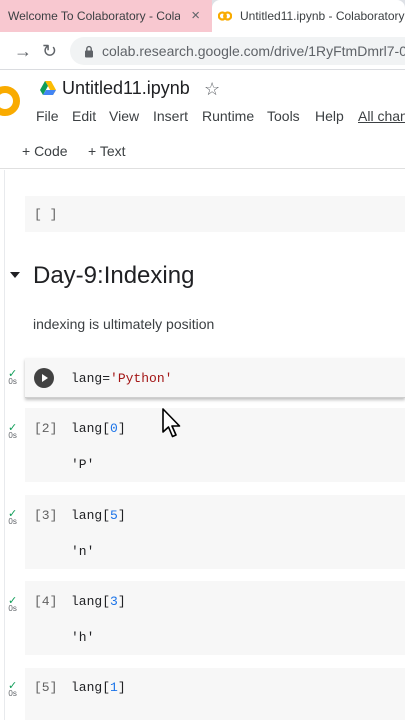  What do you see at coordinates (283, 116) in the screenshot?
I see `menu-tools: Tools` at bounding box center [283, 116].